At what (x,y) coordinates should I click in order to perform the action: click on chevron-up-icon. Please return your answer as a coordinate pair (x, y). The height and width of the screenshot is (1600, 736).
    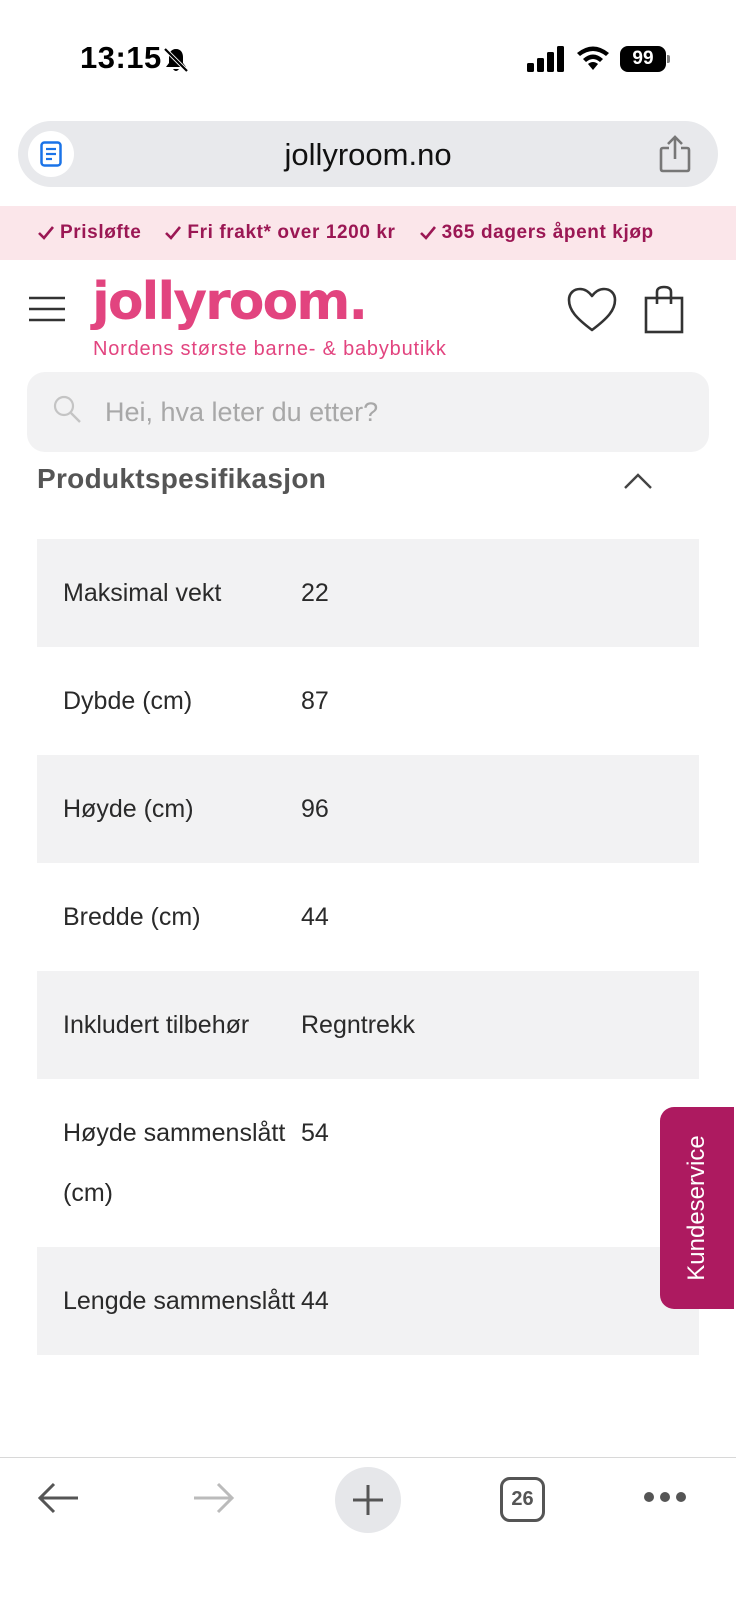
    Looking at the image, I should click on (638, 481).